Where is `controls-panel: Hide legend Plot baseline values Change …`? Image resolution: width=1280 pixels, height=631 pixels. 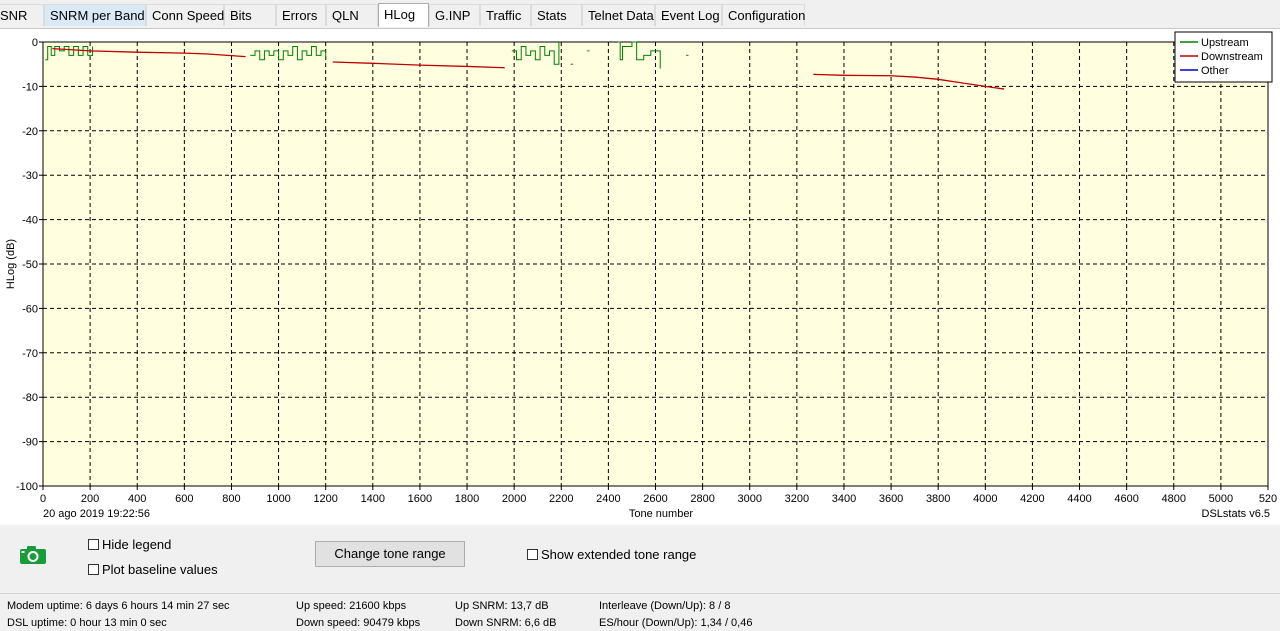 controls-panel: Hide legend Plot baseline values Change … is located at coordinates (640, 559).